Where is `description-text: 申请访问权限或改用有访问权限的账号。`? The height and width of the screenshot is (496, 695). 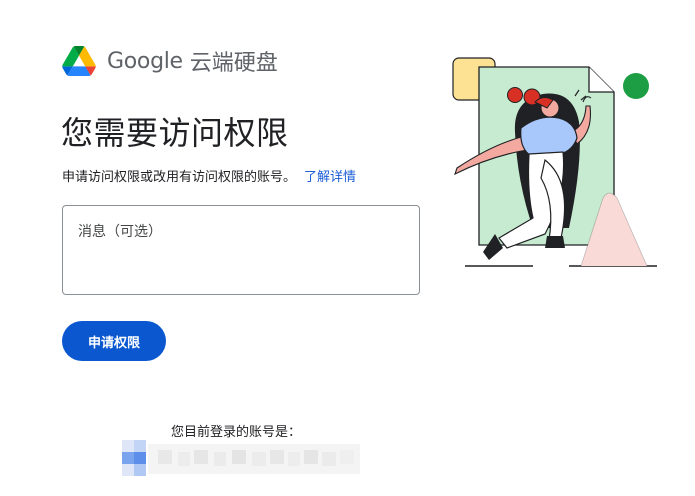
description-text: 申请访问权限或改用有访问权限的账号。 is located at coordinates (179, 177).